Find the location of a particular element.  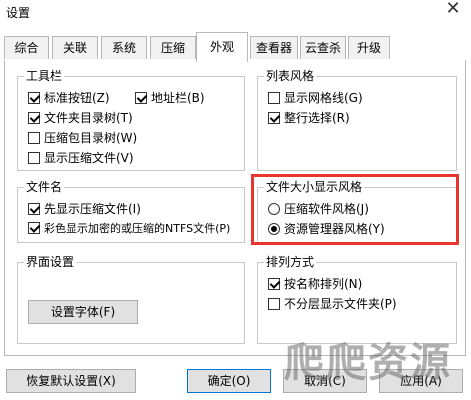

checkbox-show-archives-first: 先显示压缩文件(I) is located at coordinates (84, 209).